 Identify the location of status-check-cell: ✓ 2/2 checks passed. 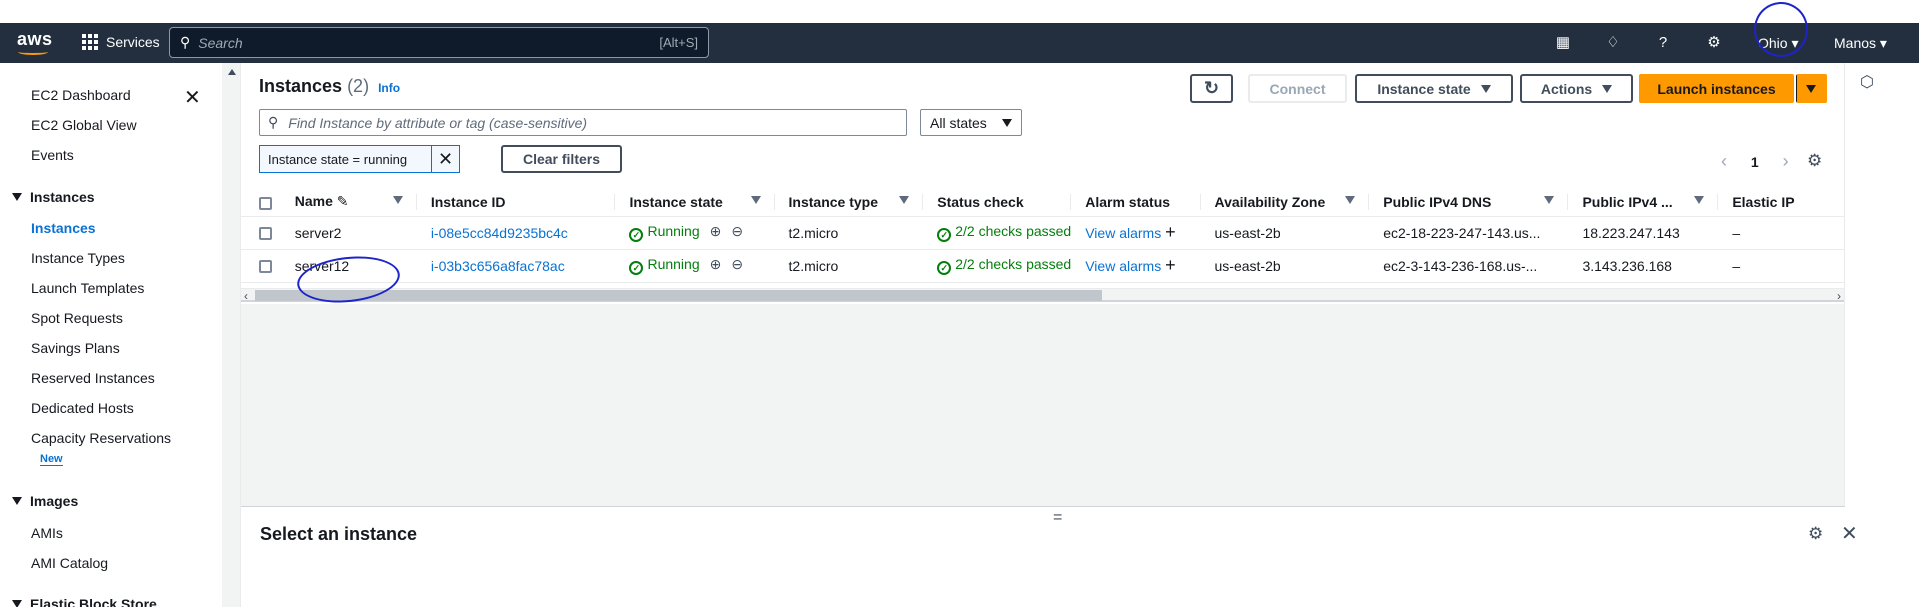
(997, 233).